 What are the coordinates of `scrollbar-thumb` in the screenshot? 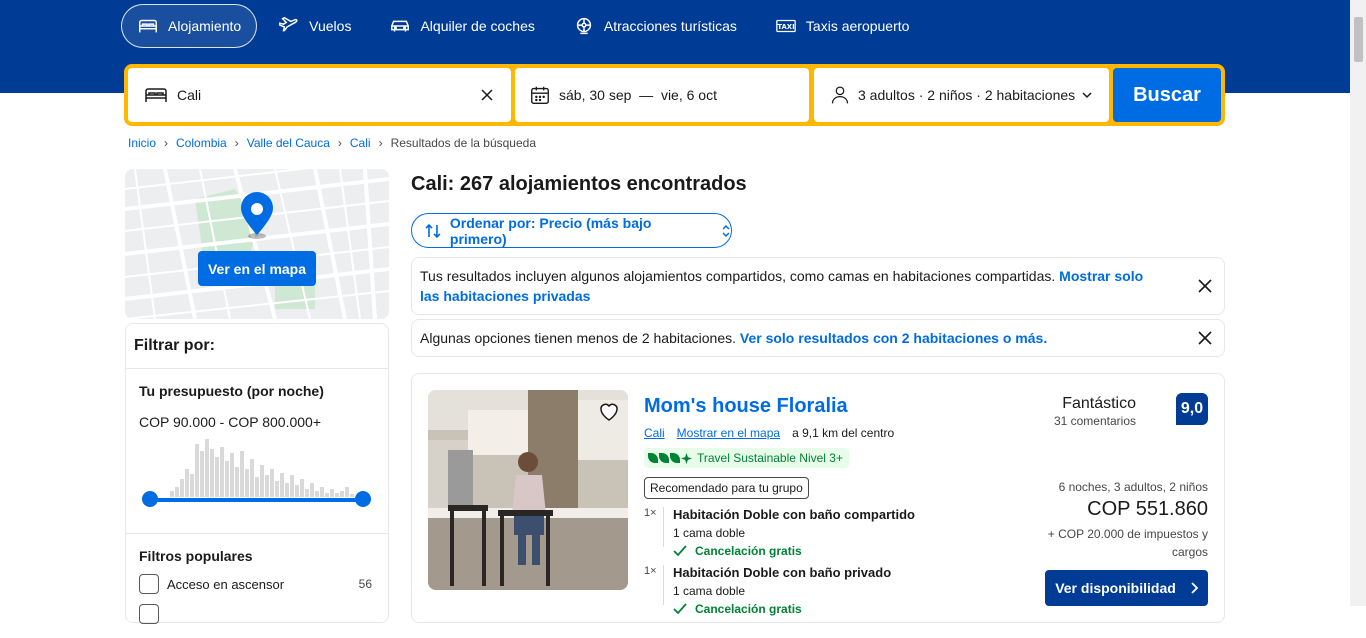 It's located at (1358, 39).